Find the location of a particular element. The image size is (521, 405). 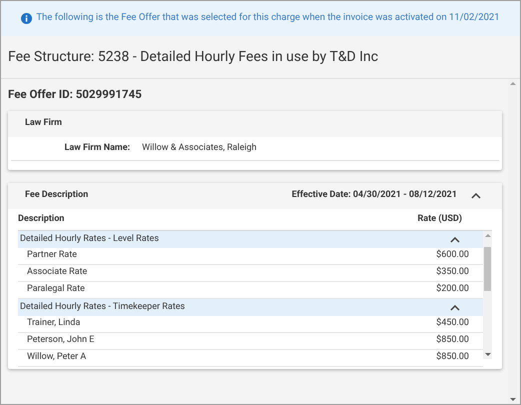

card-heading: Law Firm is located at coordinates (43, 123).